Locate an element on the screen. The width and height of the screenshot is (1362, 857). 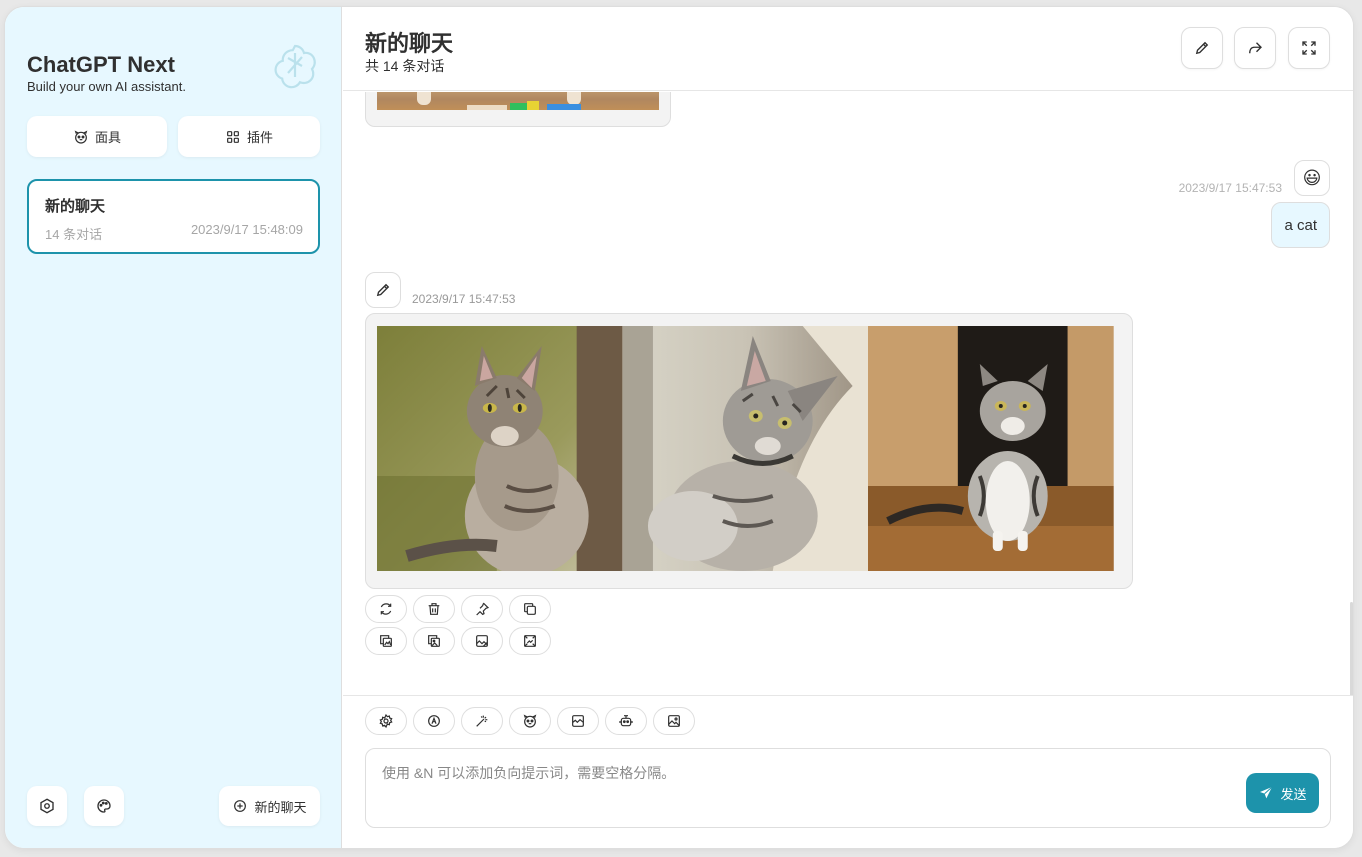
input-panel: 发送 is located at coordinates (848, 771).